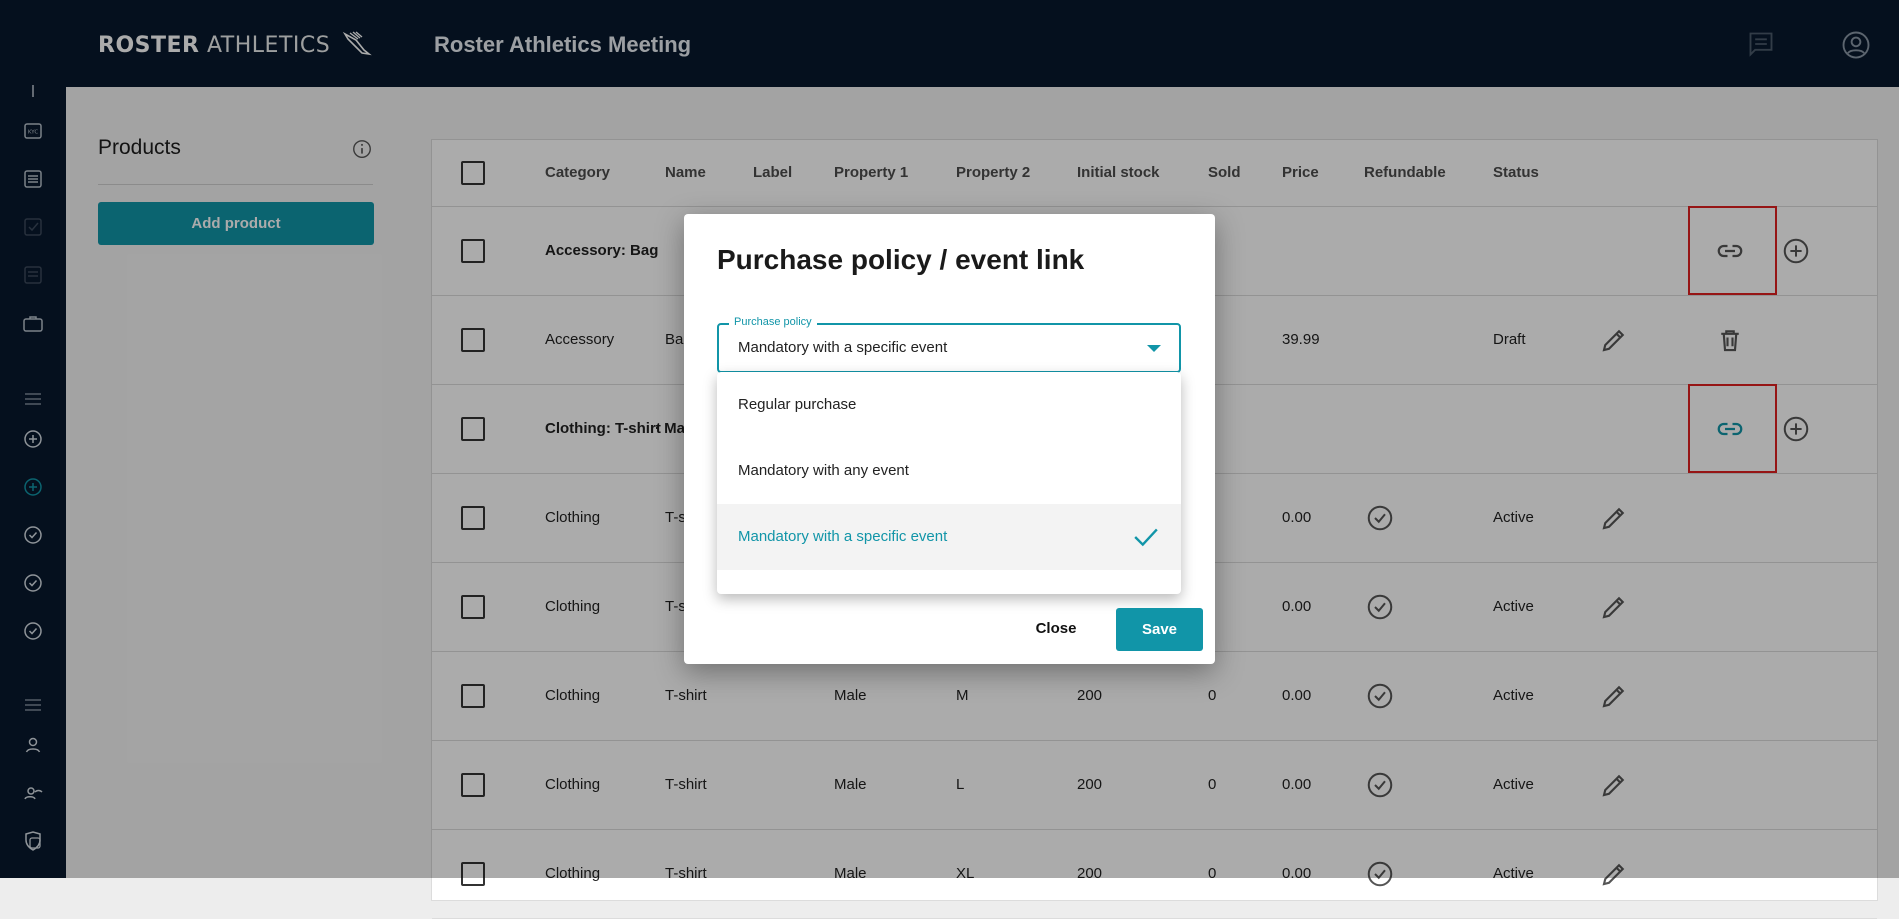  Describe the element at coordinates (1159, 629) in the screenshot. I see `save-button: Save` at that location.